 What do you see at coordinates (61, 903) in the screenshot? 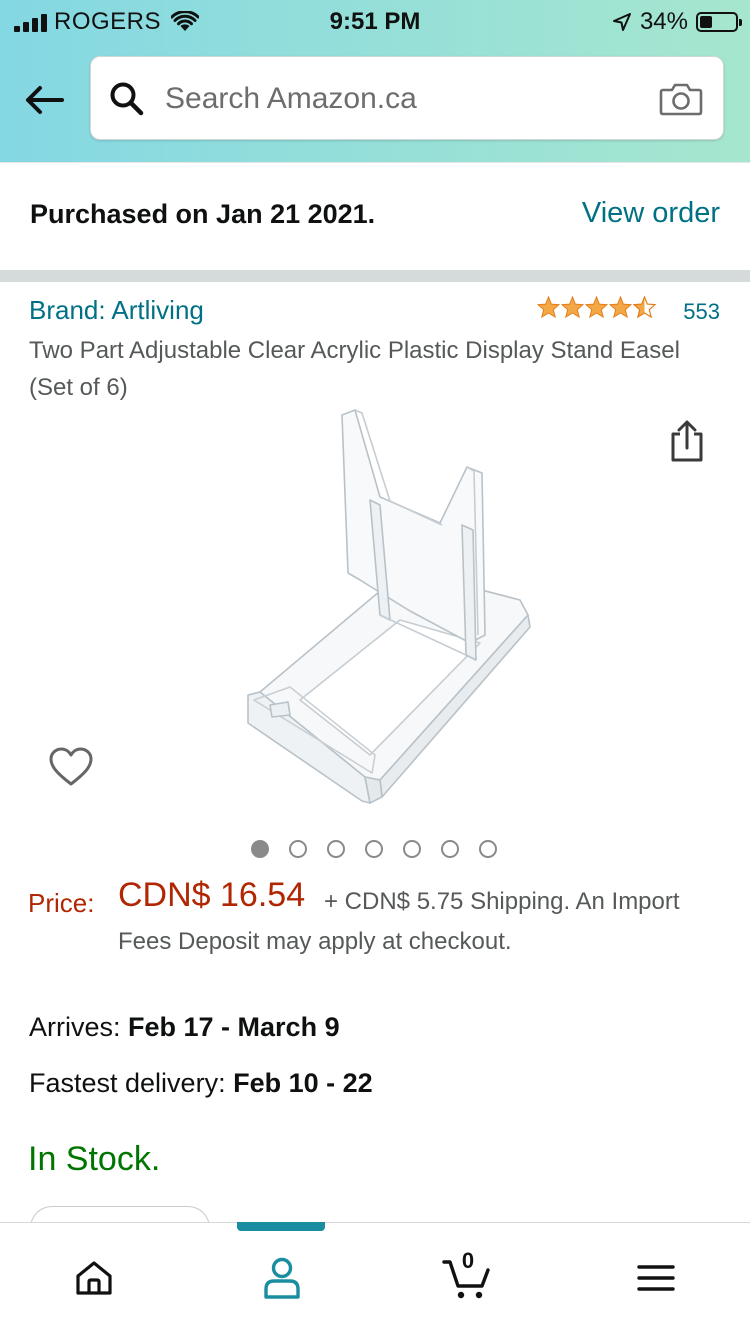
I see `price-label: Price:` at bounding box center [61, 903].